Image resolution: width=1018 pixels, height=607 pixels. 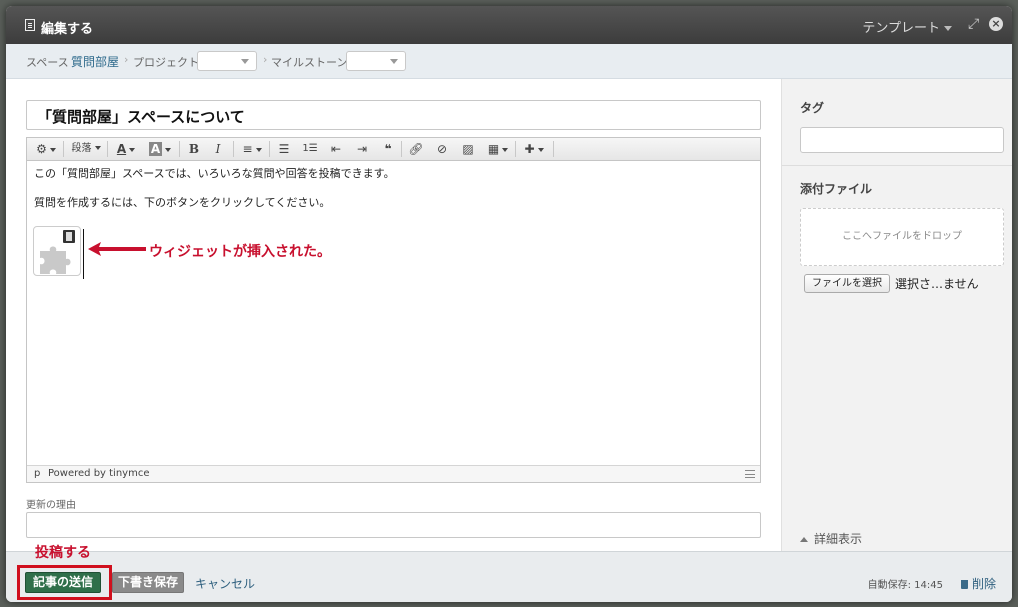 What do you see at coordinates (225, 583) in the screenshot?
I see `cancel-link: キャンセル` at bounding box center [225, 583].